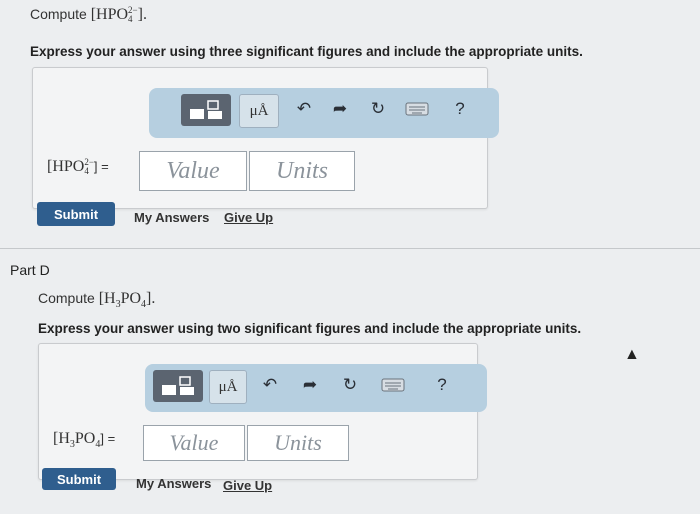  I want to click on label-mid: PO, so click(85, 438).